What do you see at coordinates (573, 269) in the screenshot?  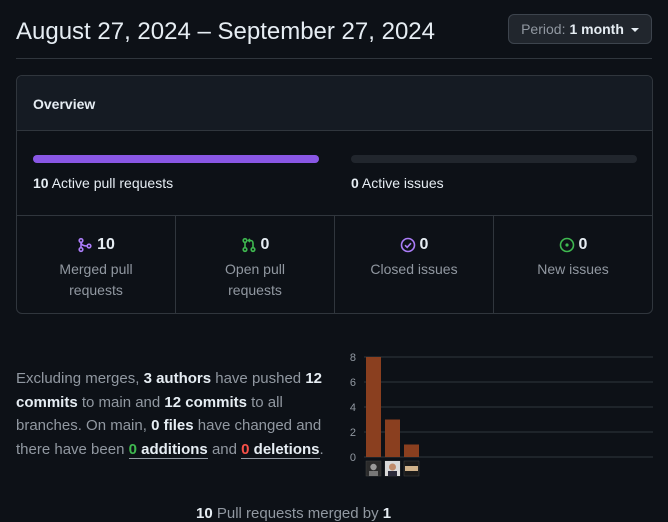 I see `new-issues-label: New issues` at bounding box center [573, 269].